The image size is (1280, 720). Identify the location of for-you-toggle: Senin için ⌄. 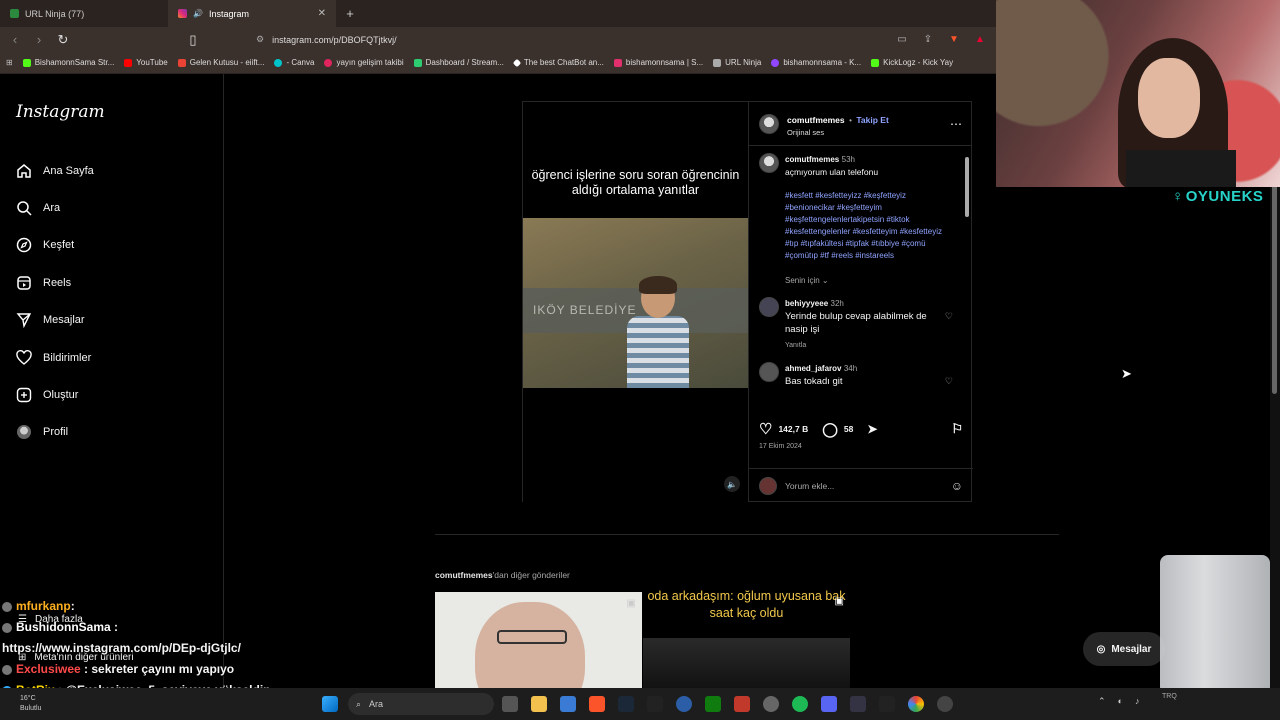
(869, 280).